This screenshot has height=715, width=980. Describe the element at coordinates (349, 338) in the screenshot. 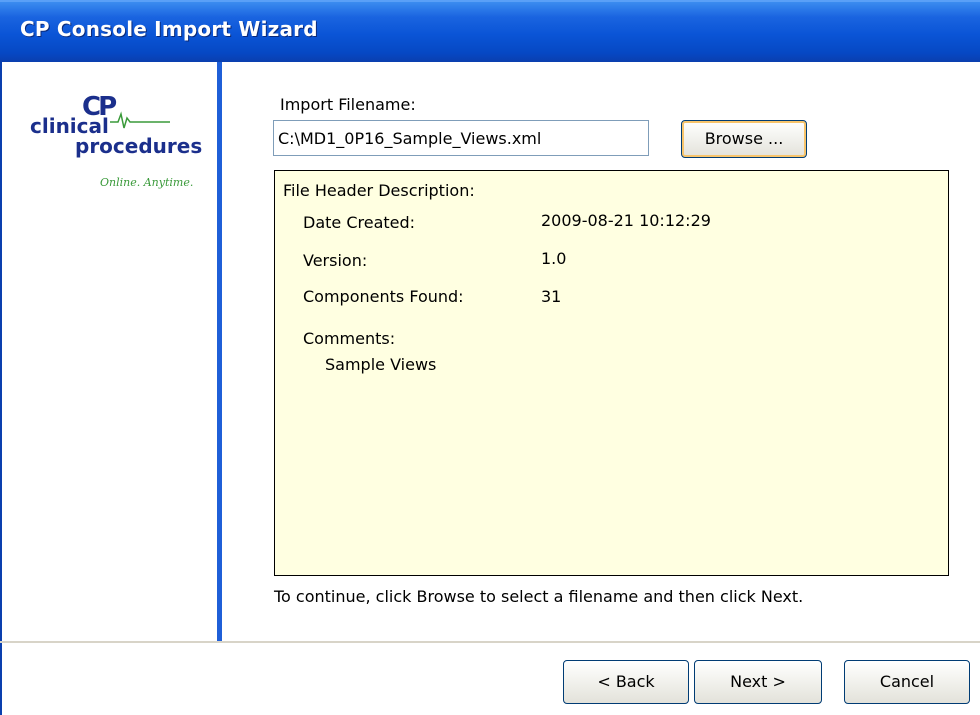

I see `comments-label: Comments:` at that location.